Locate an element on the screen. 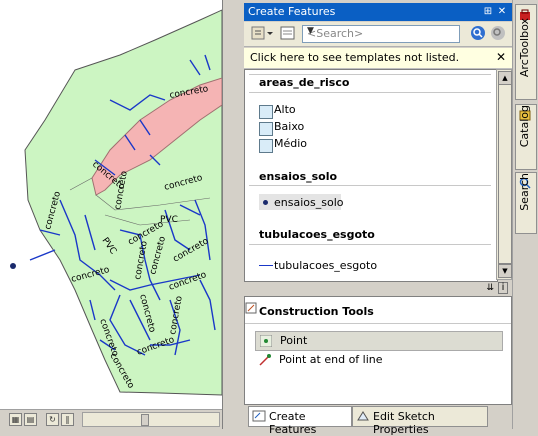  layout-view-icon: ▦ is located at coordinates (15, 419).